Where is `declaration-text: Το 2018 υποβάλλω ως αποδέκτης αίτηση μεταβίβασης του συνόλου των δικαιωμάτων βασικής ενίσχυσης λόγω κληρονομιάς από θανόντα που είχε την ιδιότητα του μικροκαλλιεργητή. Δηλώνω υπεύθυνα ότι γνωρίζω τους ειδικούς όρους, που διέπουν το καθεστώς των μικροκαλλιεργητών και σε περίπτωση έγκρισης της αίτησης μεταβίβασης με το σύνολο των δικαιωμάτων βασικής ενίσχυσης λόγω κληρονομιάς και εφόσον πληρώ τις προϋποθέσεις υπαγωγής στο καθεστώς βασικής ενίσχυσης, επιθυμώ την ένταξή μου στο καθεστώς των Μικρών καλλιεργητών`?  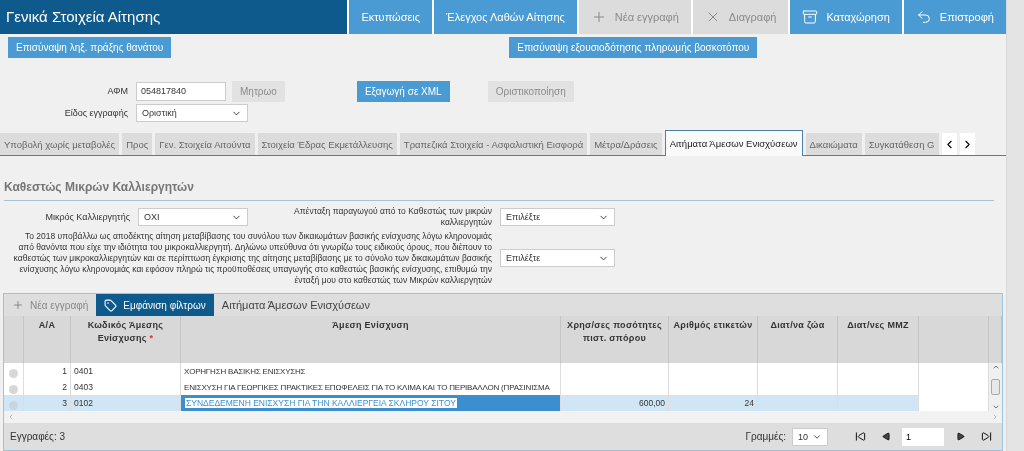 declaration-text: Το 2018 υποβάλλω ως αποδέκτης αίτηση μεταβίβασης του συνόλου των δικαιωμάτων βασικής ενίσχυσης λόγω κληρονομιάς από θανόντα που είχε την ιδιότητα του μικροκαλλιεργητή. Δηλώνω υπεύθυνα ότι γνωρίζω τους ειδικούς όρους, που διέπουν το καθεστώς των μικροκαλλιεργητών και σε περίπτωση έγκρισης της αίτησης μεταβίβασης με το σύνολο των δικαιωμάτων βασικής ενίσχυσης λόγω κληρονομιάς και εφόσον πληρώ τις προϋποθέσεις υπαγωγής στο καθεστώς βασικής ενίσχυσης, επιθυμώ την ένταξή μου στο καθεστώς των Μικρών καλλιεργητών is located at coordinates (252, 258).